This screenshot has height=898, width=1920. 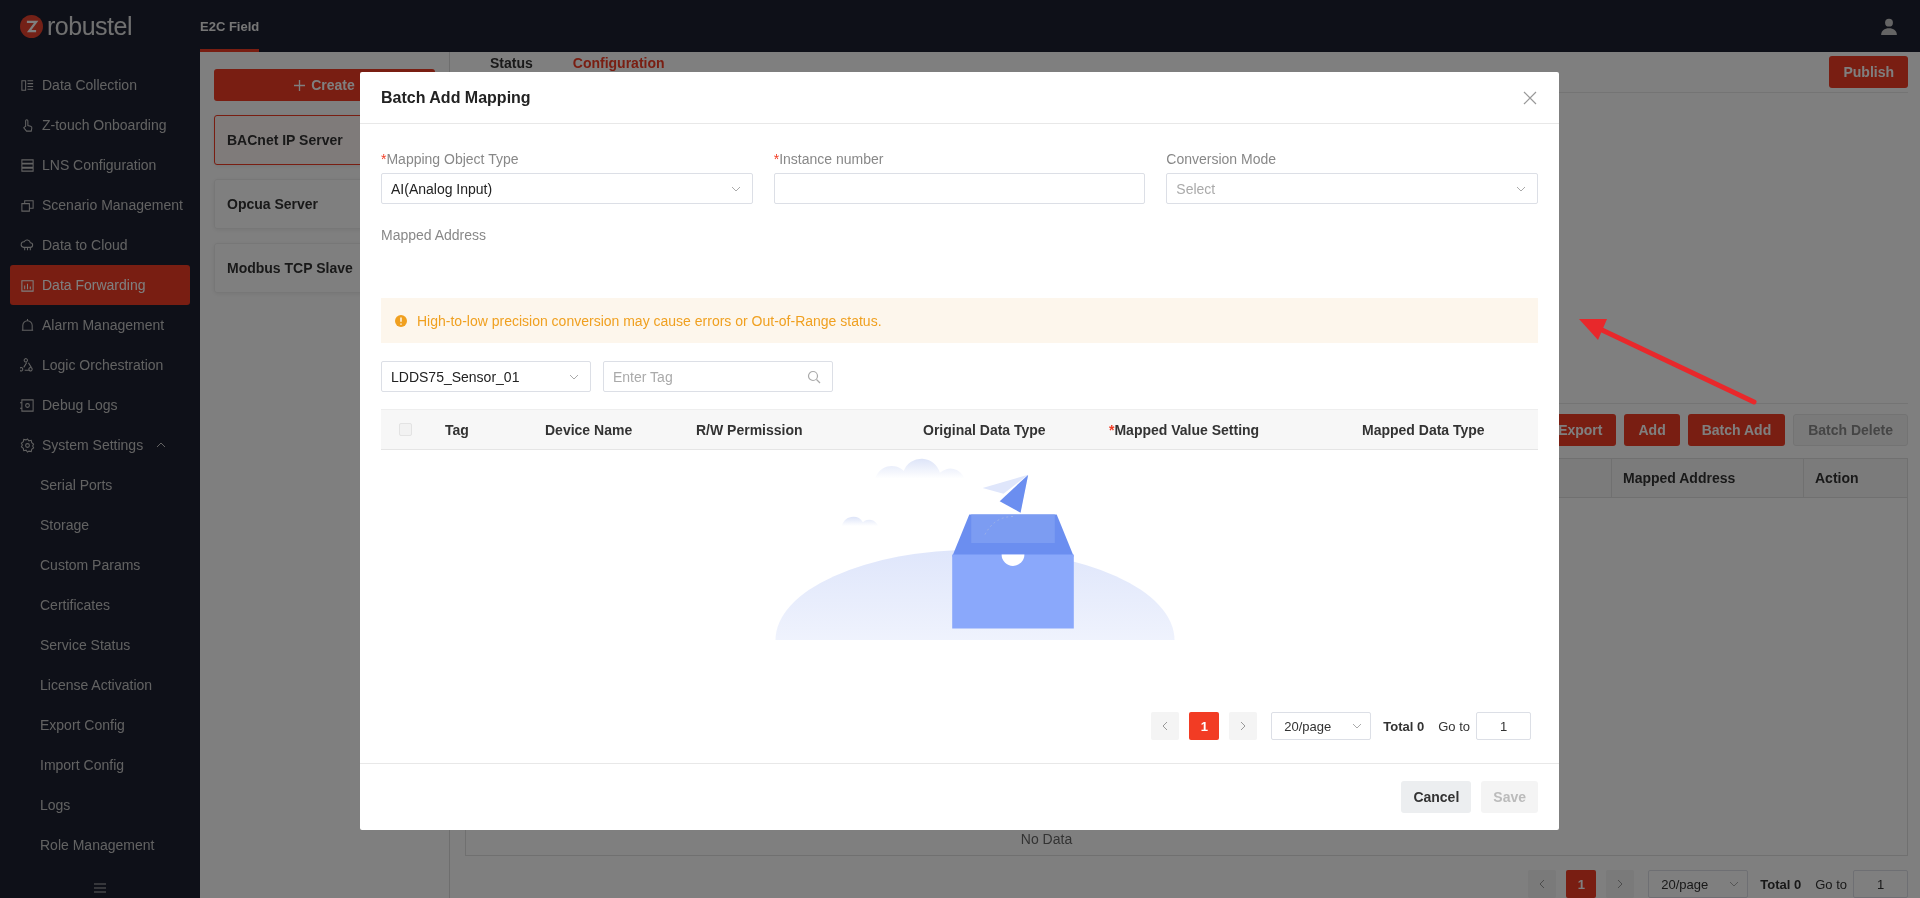 I want to click on toolbar-button: Add, so click(x=1652, y=430).